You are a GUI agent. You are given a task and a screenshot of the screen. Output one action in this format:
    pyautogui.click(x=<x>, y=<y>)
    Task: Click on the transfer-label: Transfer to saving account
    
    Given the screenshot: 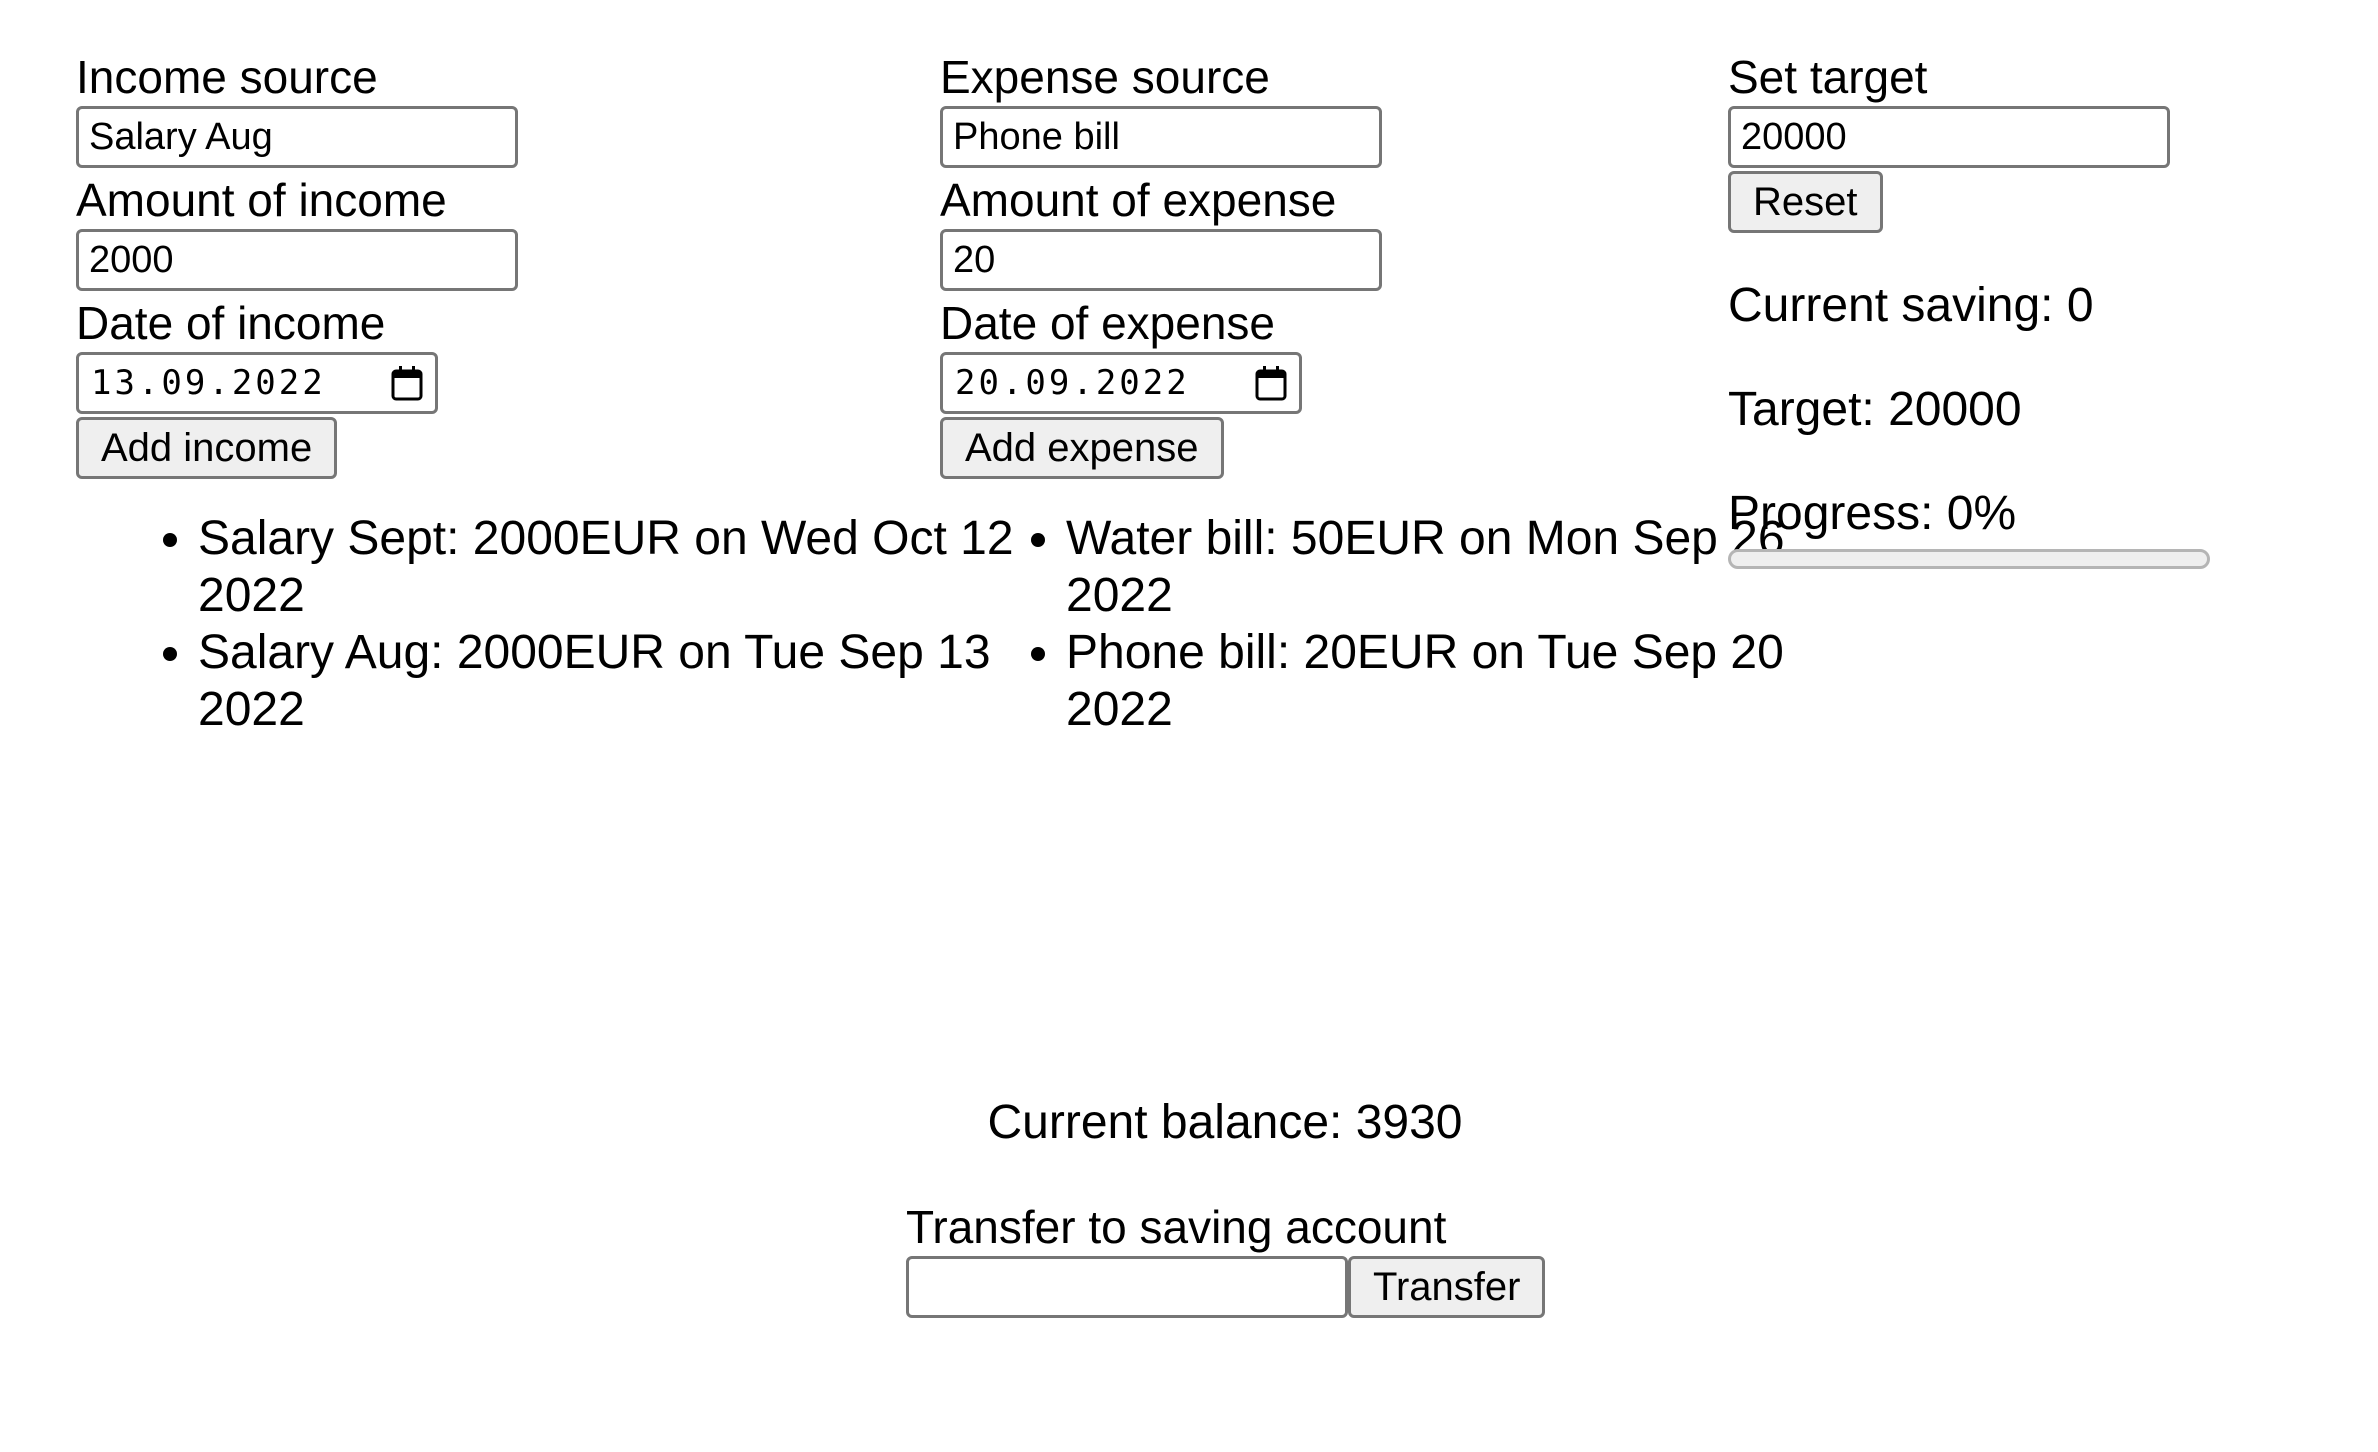 What is the action you would take?
    pyautogui.click(x=1176, y=1227)
    